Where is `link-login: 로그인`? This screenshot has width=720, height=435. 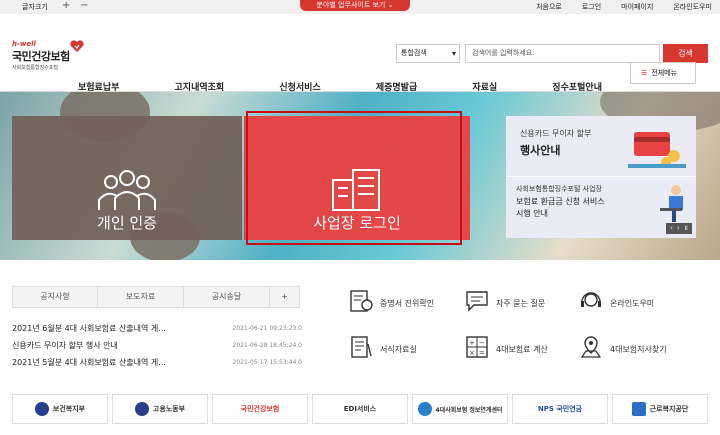
link-login: 로그인 is located at coordinates (591, 7).